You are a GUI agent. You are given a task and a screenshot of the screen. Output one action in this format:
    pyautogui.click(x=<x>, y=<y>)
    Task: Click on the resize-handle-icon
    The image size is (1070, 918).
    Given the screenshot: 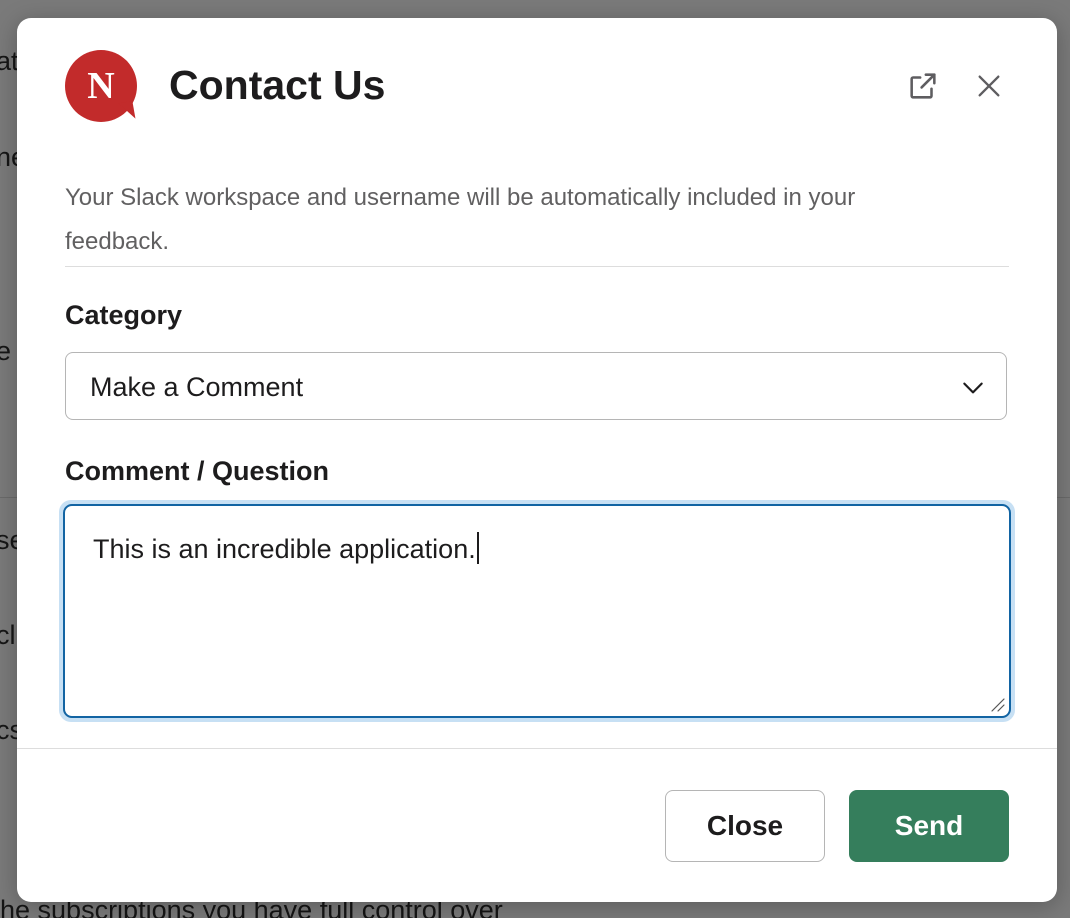 What is the action you would take?
    pyautogui.click(x=997, y=704)
    